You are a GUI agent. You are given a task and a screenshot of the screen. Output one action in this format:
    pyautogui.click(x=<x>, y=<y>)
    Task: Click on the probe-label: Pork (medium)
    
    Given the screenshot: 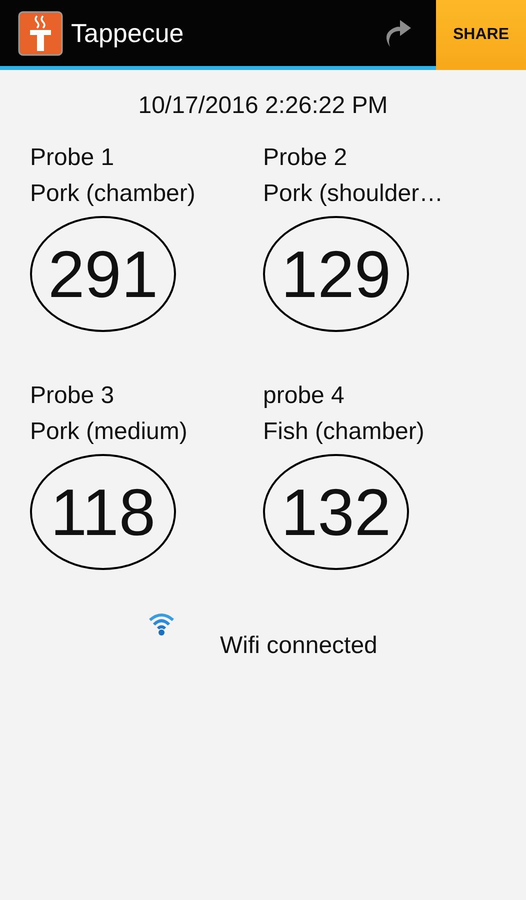 What is the action you would take?
    pyautogui.click(x=109, y=432)
    